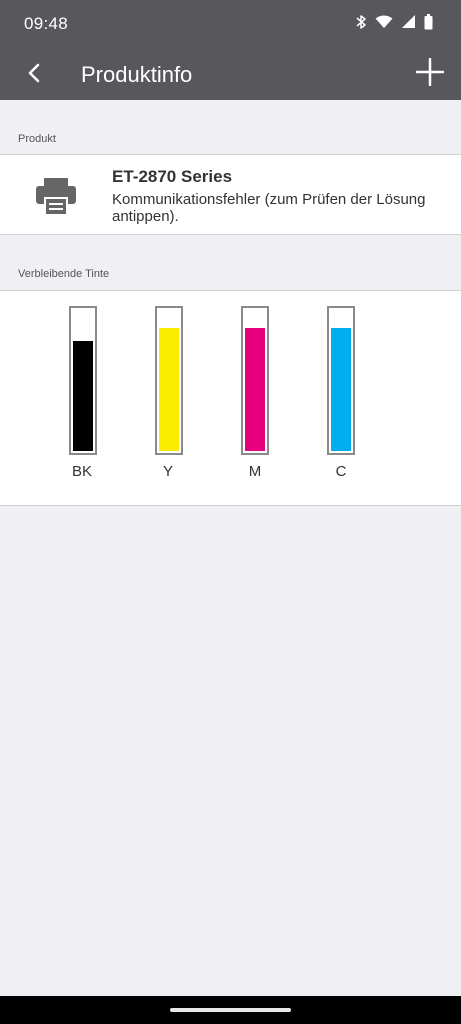 The image size is (461, 1024). What do you see at coordinates (37, 139) in the screenshot?
I see `product-section-header: Produkt` at bounding box center [37, 139].